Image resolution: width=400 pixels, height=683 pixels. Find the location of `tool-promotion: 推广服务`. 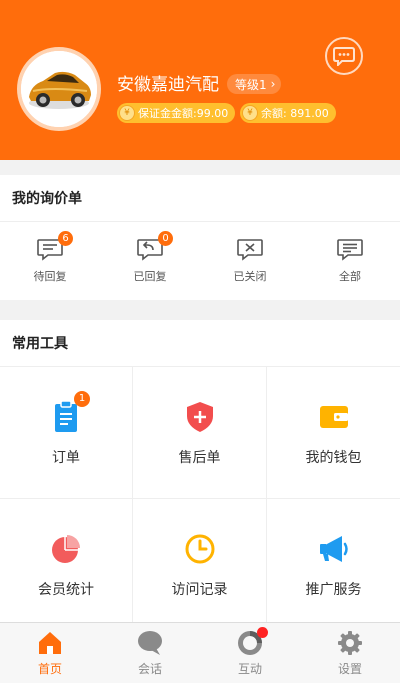

tool-promotion: 推广服务 is located at coordinates (333, 560).